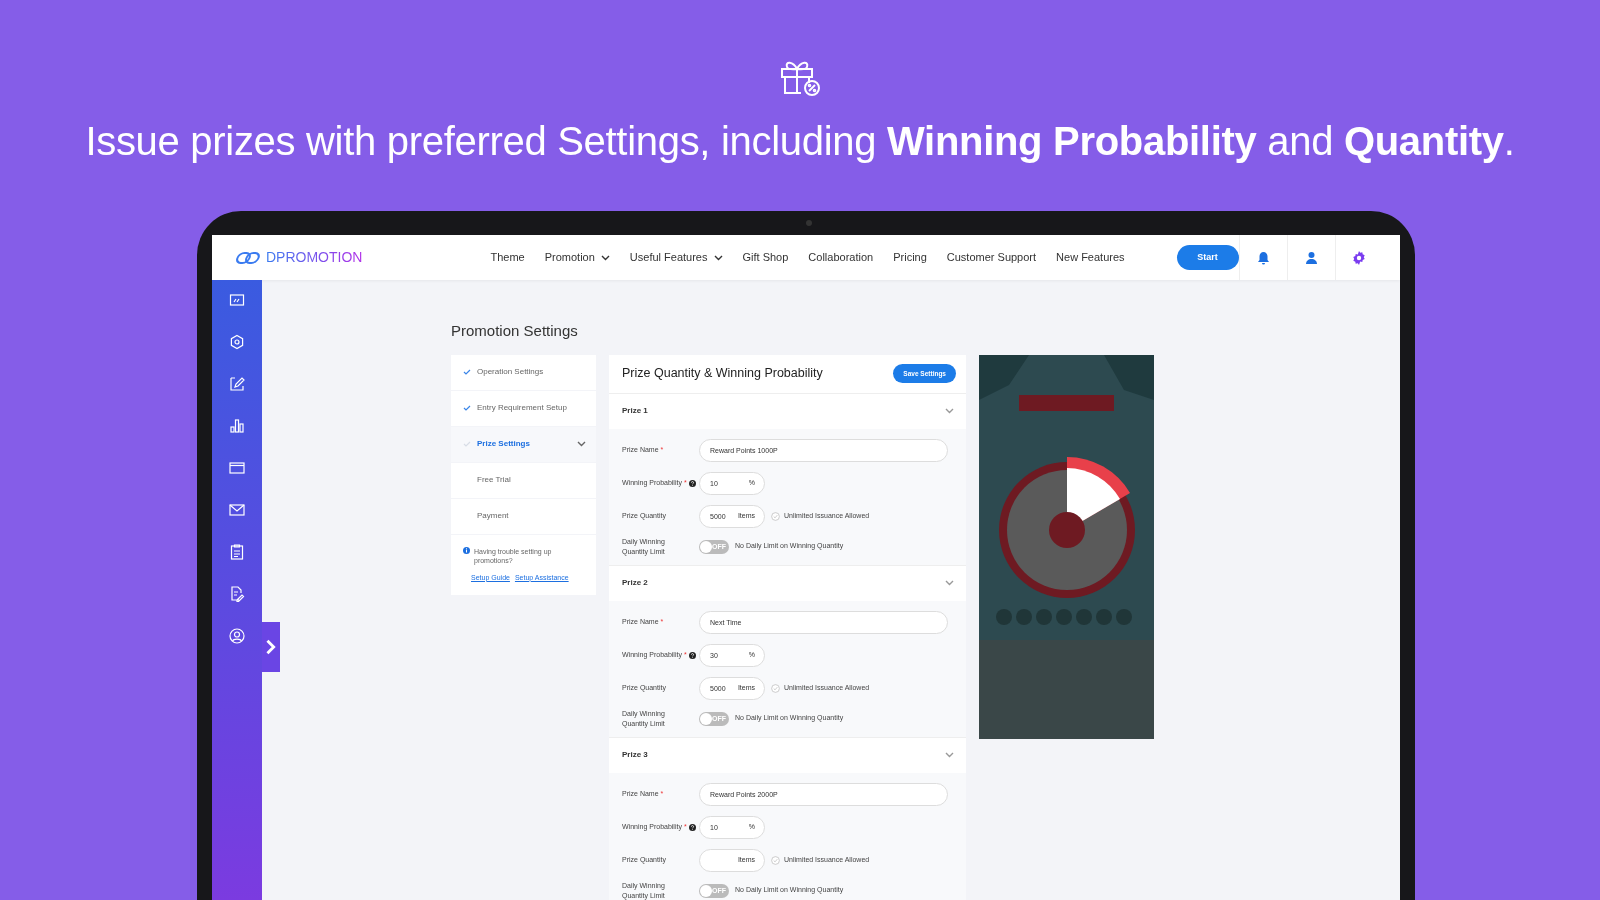 This screenshot has height=900, width=1600. What do you see at coordinates (732, 860) in the screenshot?
I see `quantity-field` at bounding box center [732, 860].